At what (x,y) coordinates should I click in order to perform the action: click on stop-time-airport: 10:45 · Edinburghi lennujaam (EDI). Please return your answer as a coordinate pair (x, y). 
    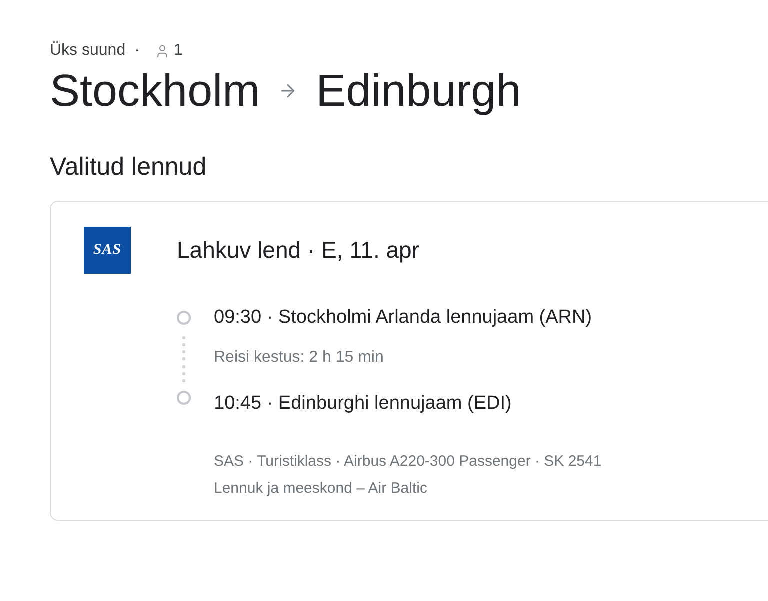
    Looking at the image, I should click on (363, 404).